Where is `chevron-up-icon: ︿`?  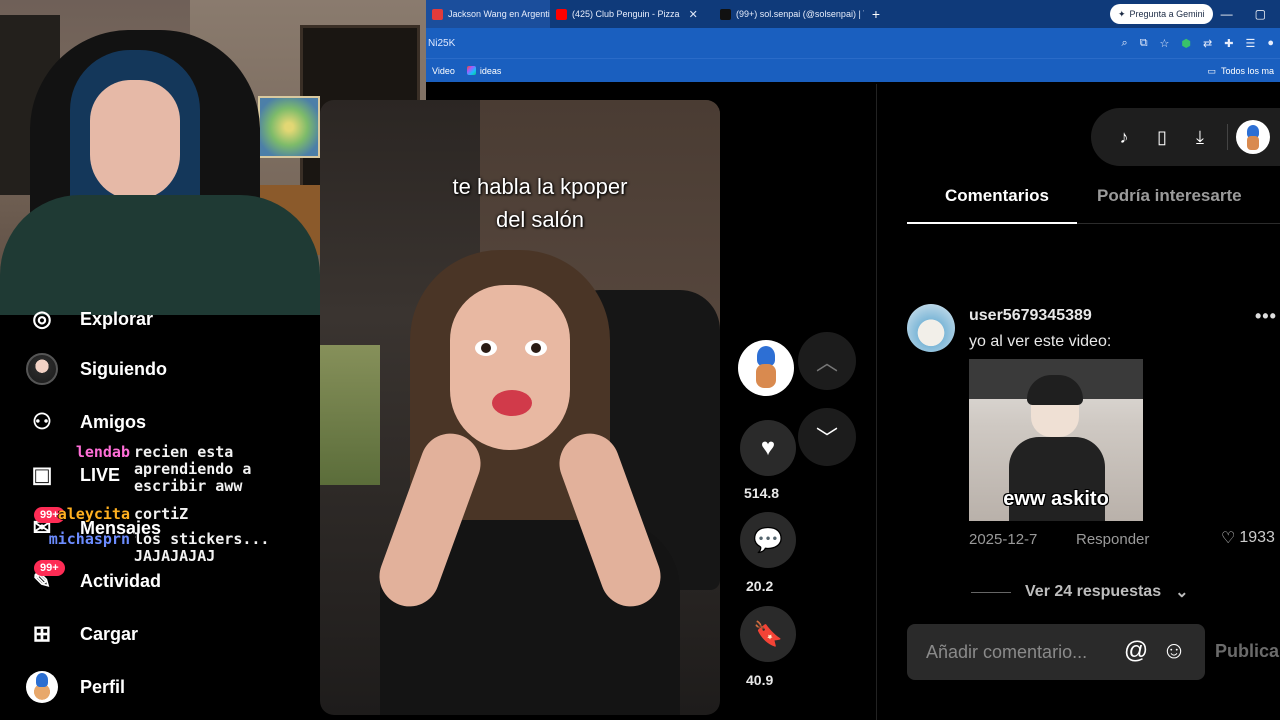 chevron-up-icon: ︿ is located at coordinates (826, 362).